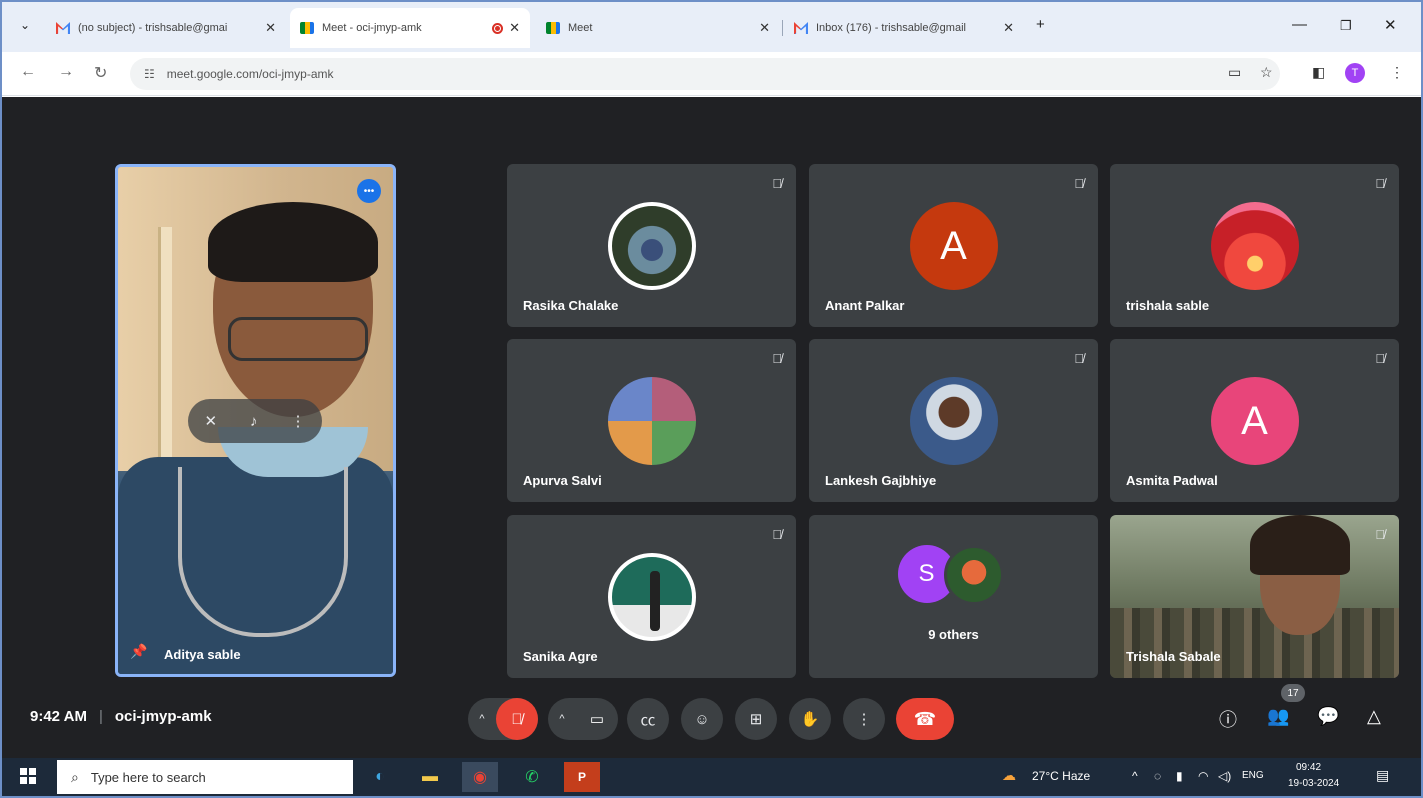 Image resolution: width=1423 pixels, height=798 pixels. What do you see at coordinates (66, 72) in the screenshot?
I see `forward-icon: →` at bounding box center [66, 72].